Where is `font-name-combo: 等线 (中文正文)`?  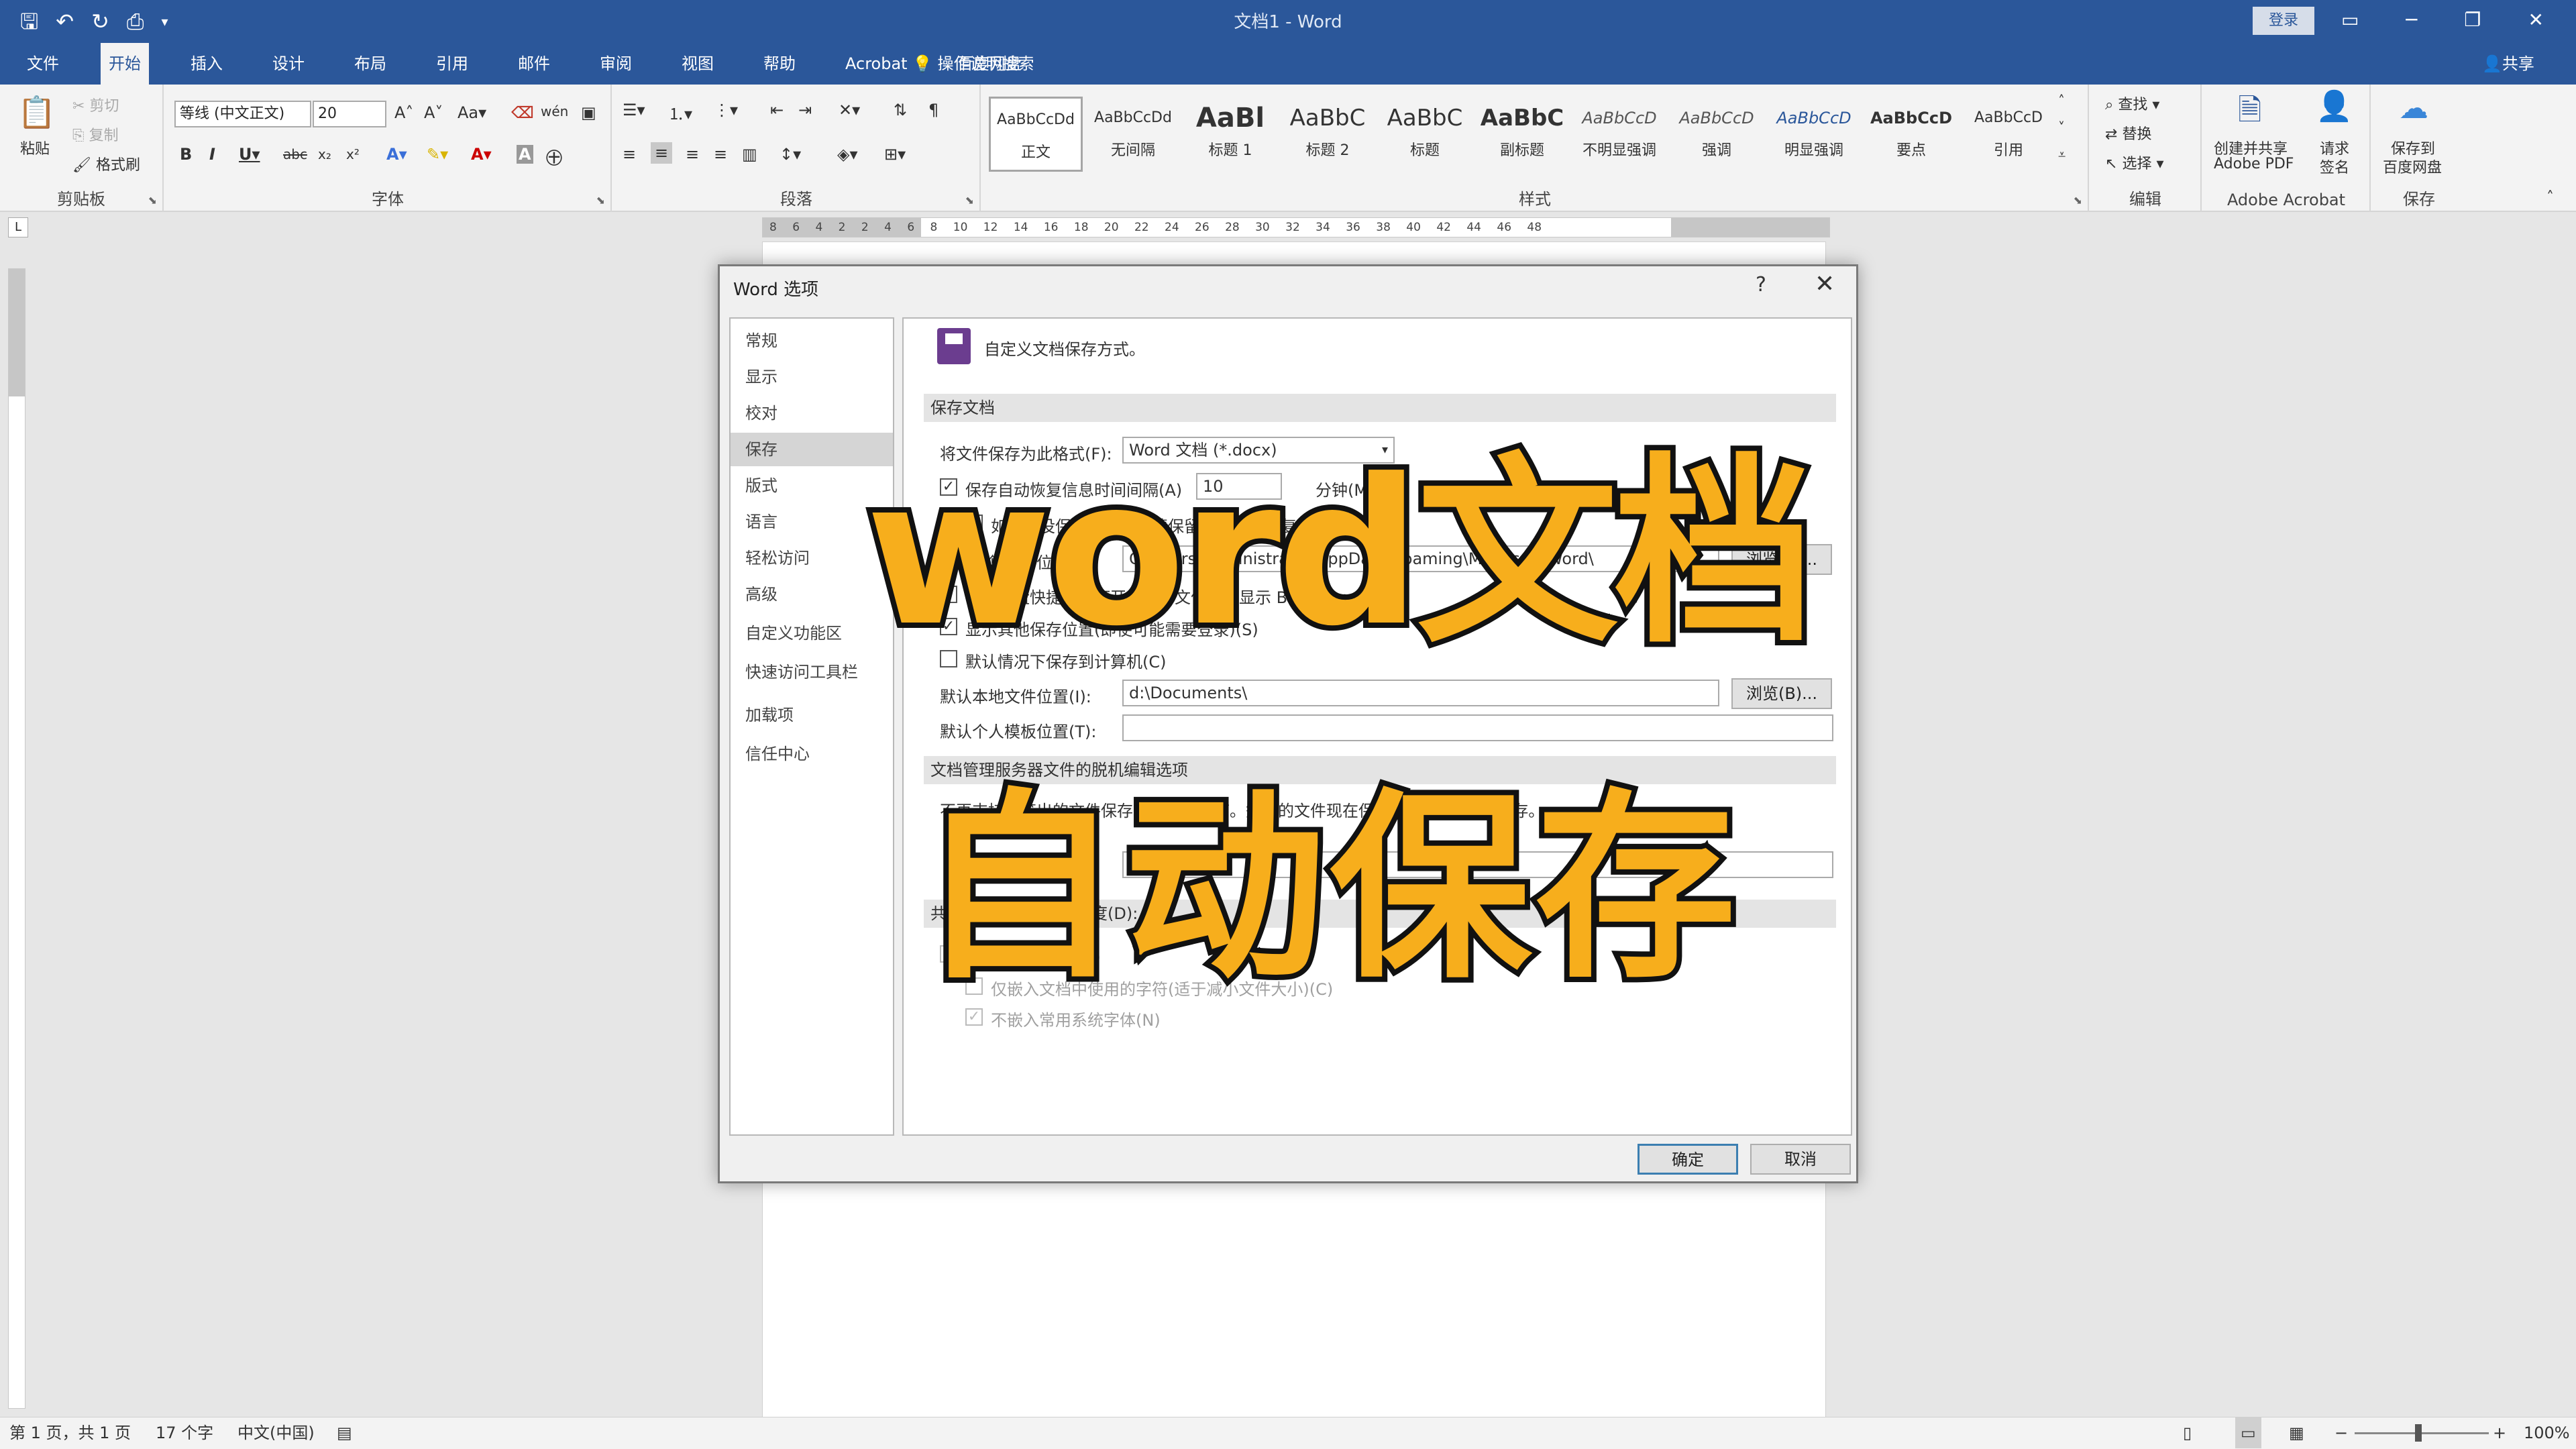
font-name-combo: 等线 (中文正文) is located at coordinates (242, 114).